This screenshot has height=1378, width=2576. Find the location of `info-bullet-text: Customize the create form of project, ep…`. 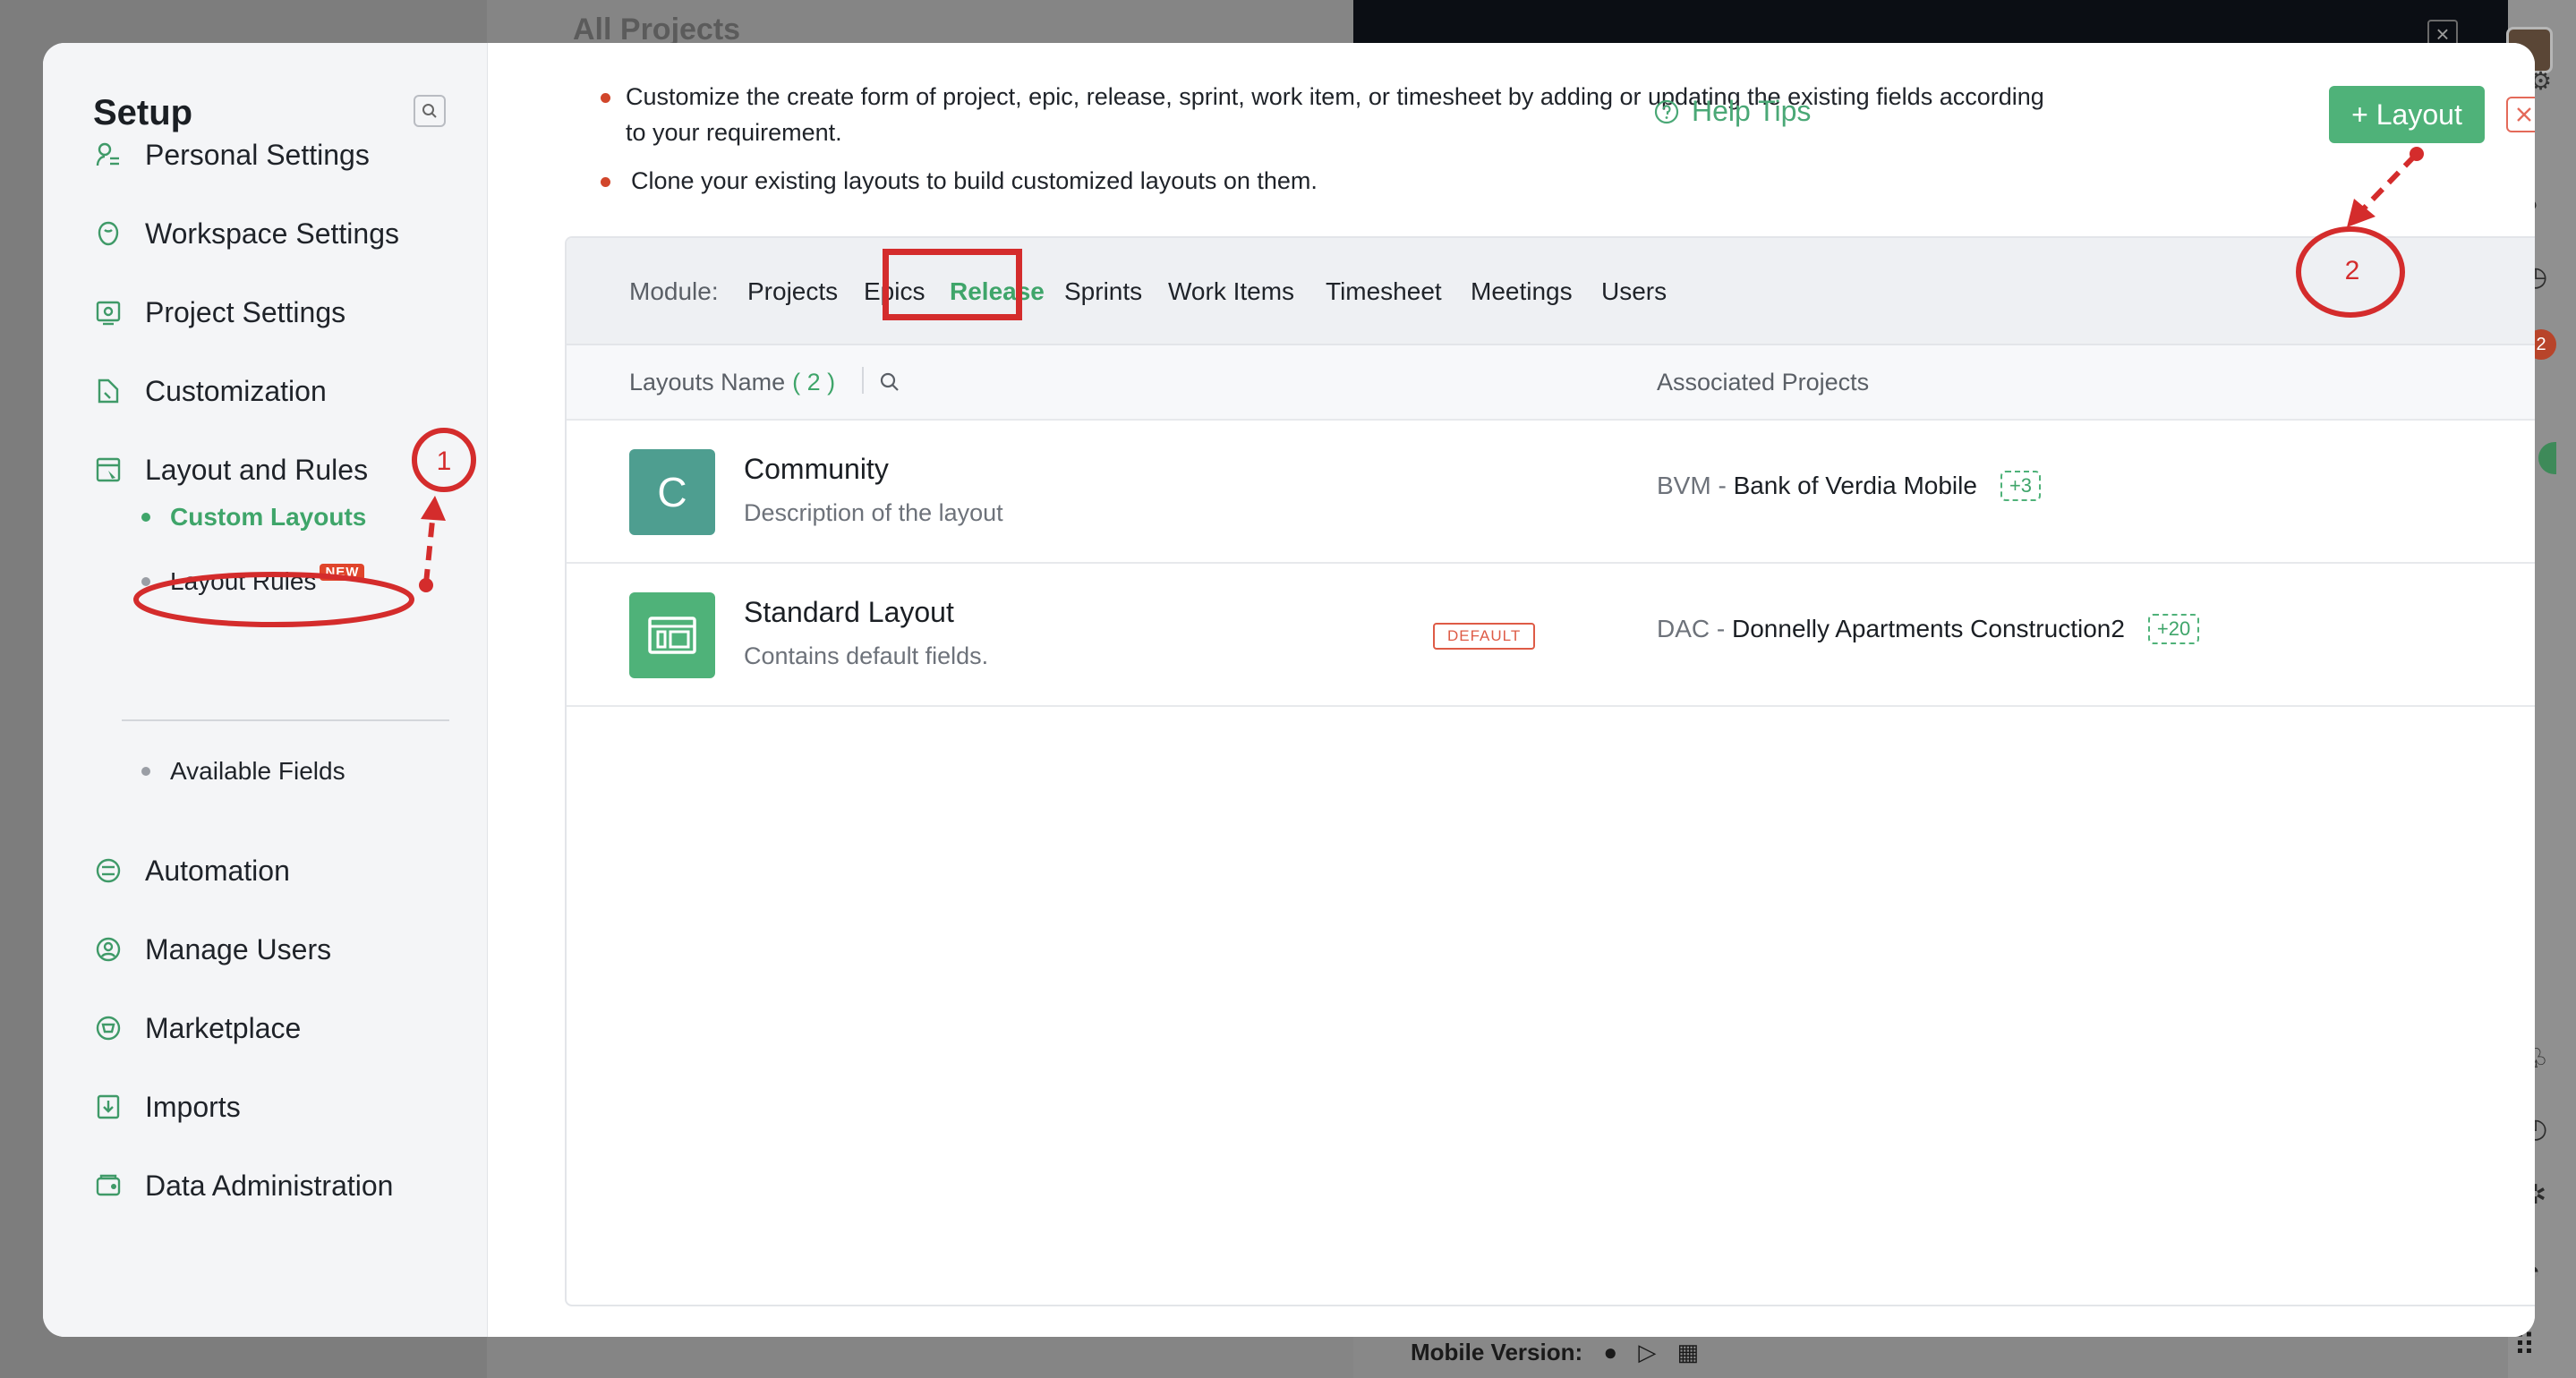

info-bullet-text: Customize the create form of project, ep… is located at coordinates (1335, 97).